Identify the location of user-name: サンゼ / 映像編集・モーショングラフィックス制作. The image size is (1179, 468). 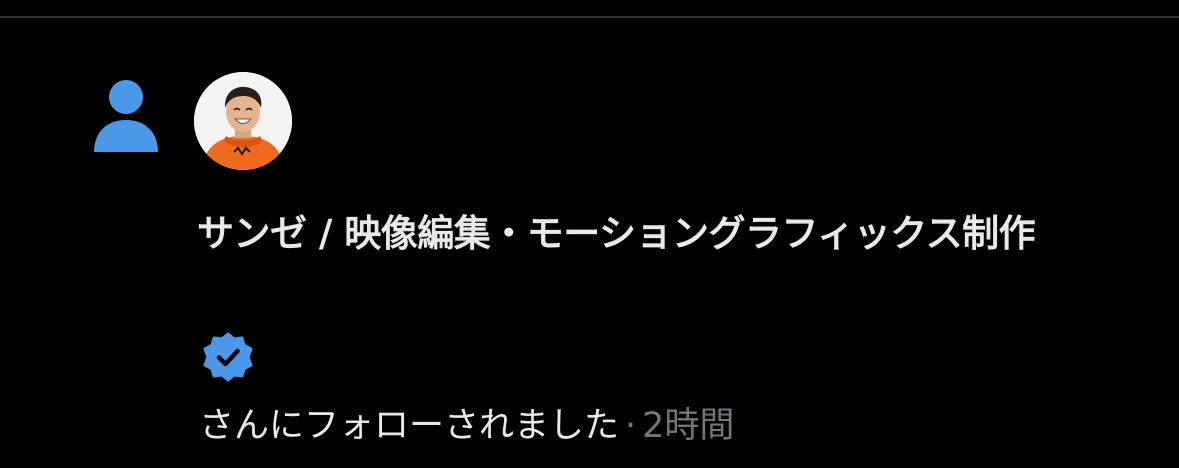
(667, 234).